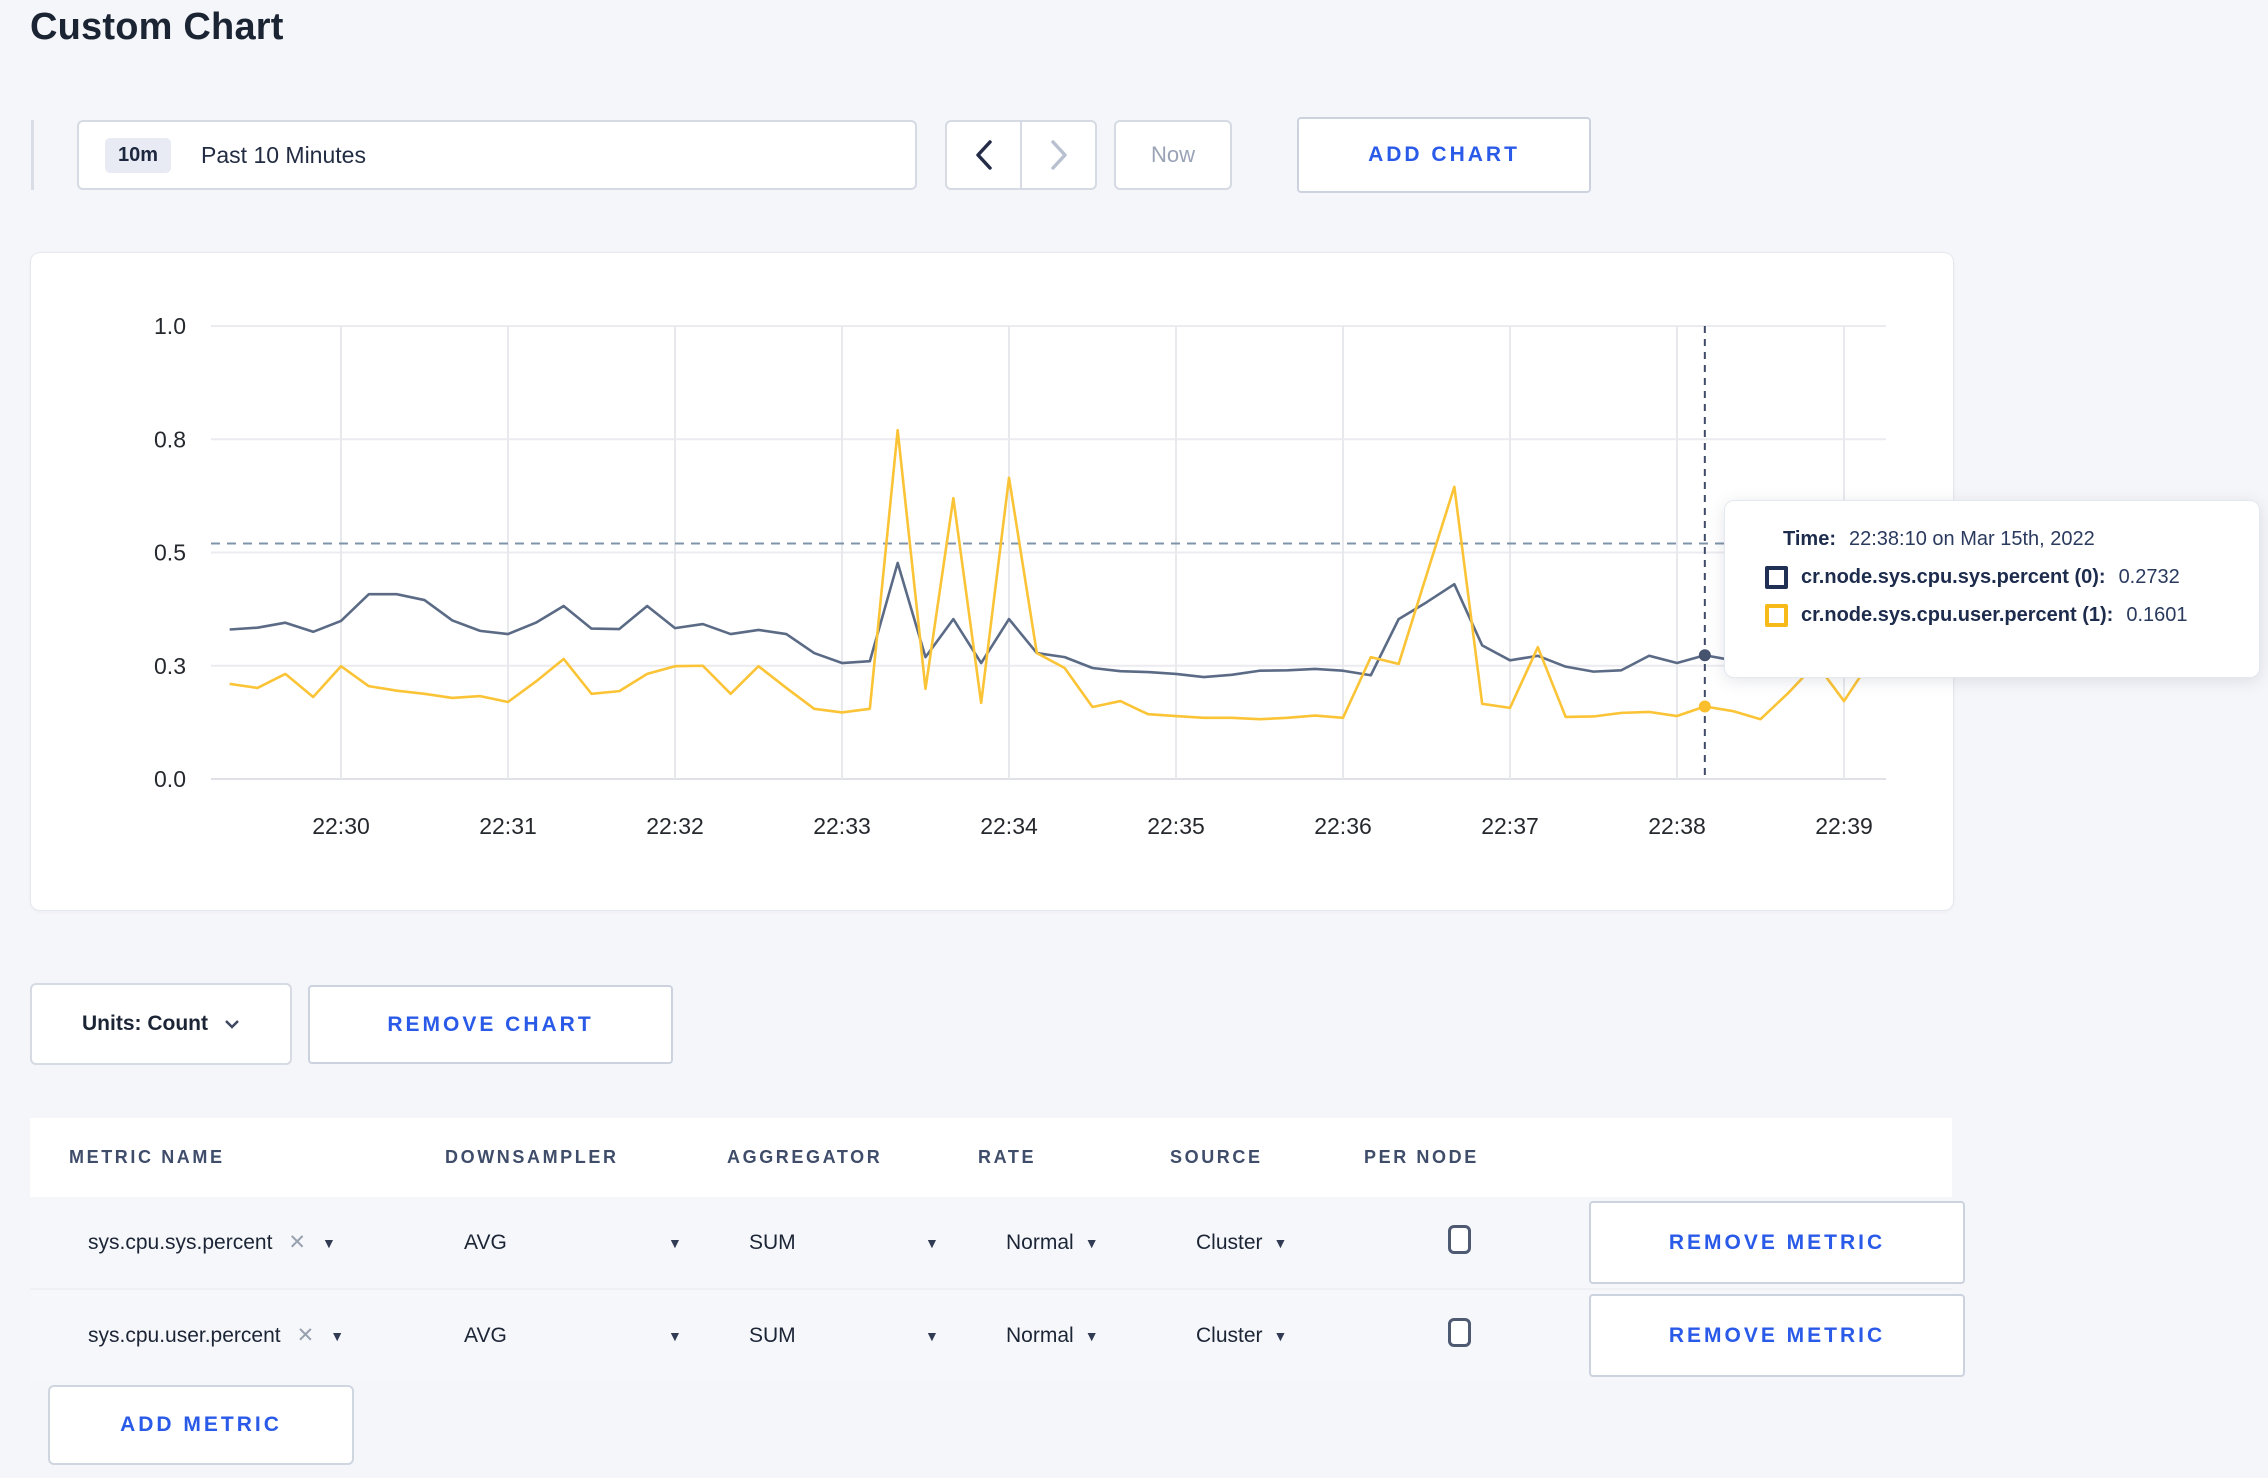 This screenshot has width=2268, height=1478. Describe the element at coordinates (232, 1024) in the screenshot. I see `chevron-down-icon` at that location.